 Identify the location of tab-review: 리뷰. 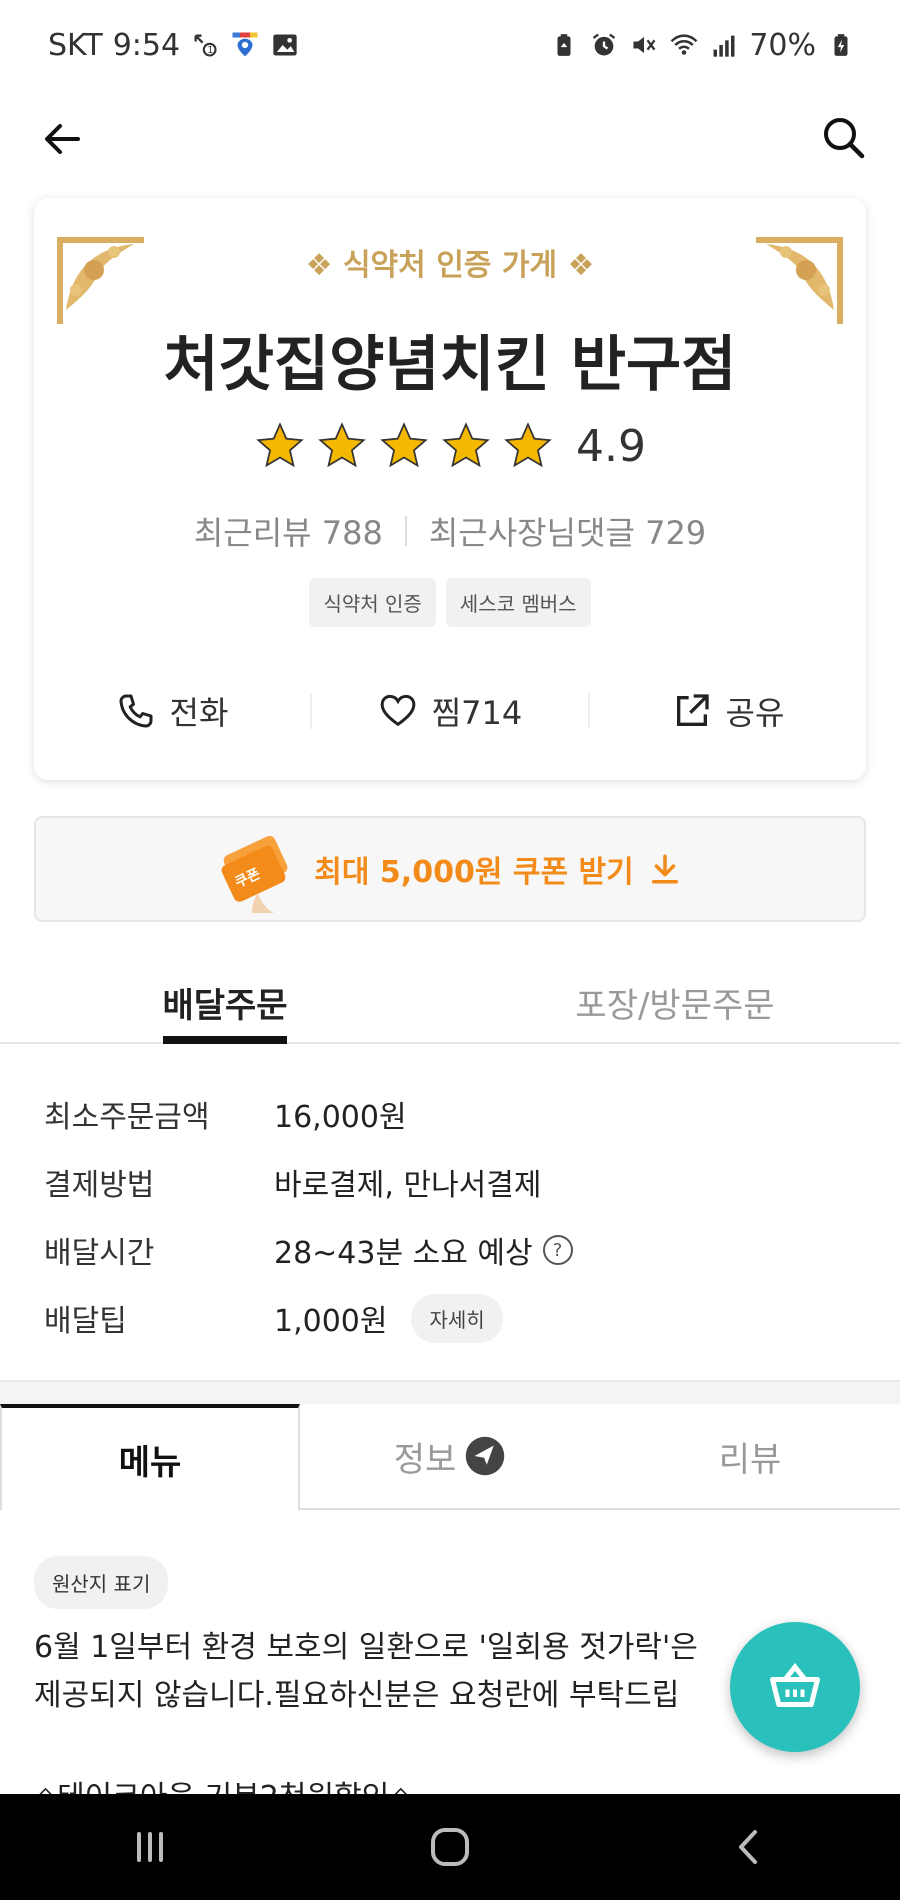
(750, 1457).